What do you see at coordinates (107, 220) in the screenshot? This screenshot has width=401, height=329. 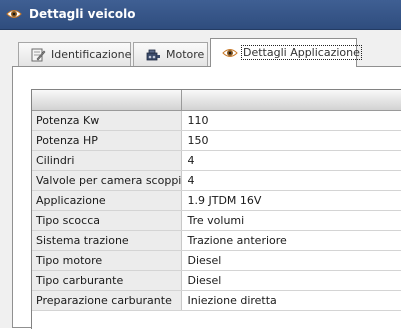 I see `row-label: Tipo scocca` at bounding box center [107, 220].